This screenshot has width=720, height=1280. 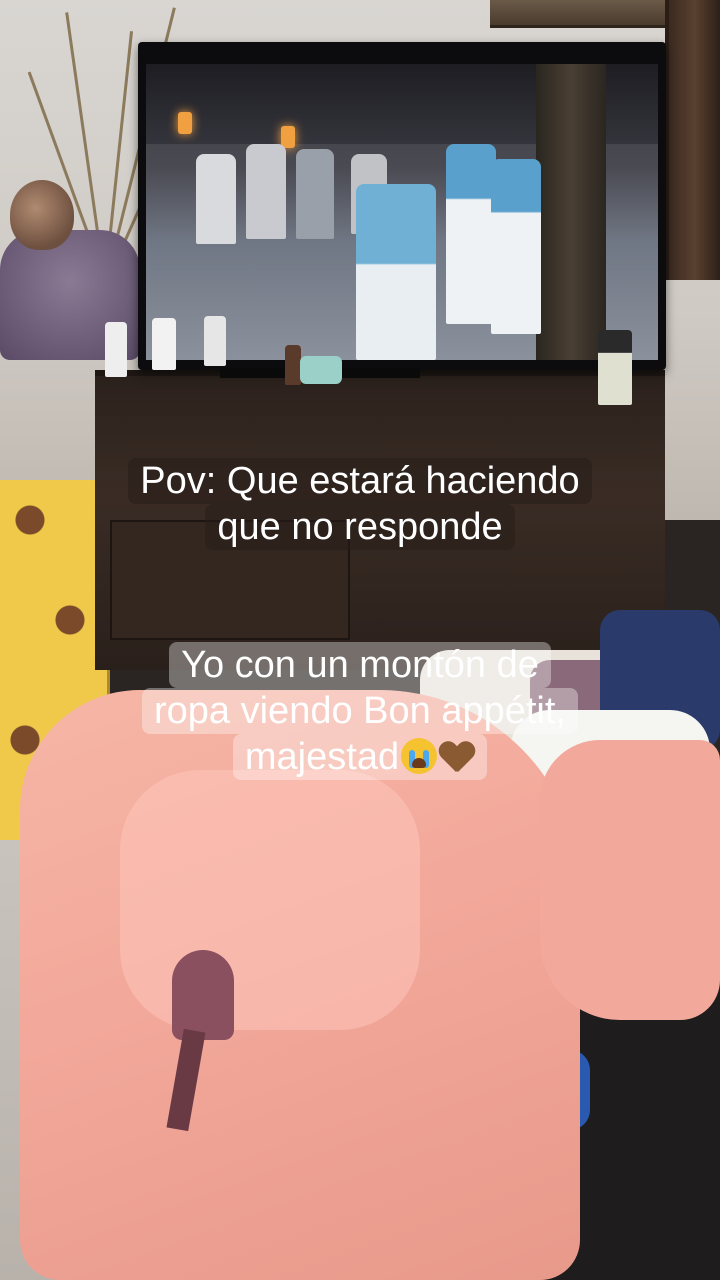 What do you see at coordinates (322, 757) in the screenshot?
I see `bottom-caption-text-3: majestad` at bounding box center [322, 757].